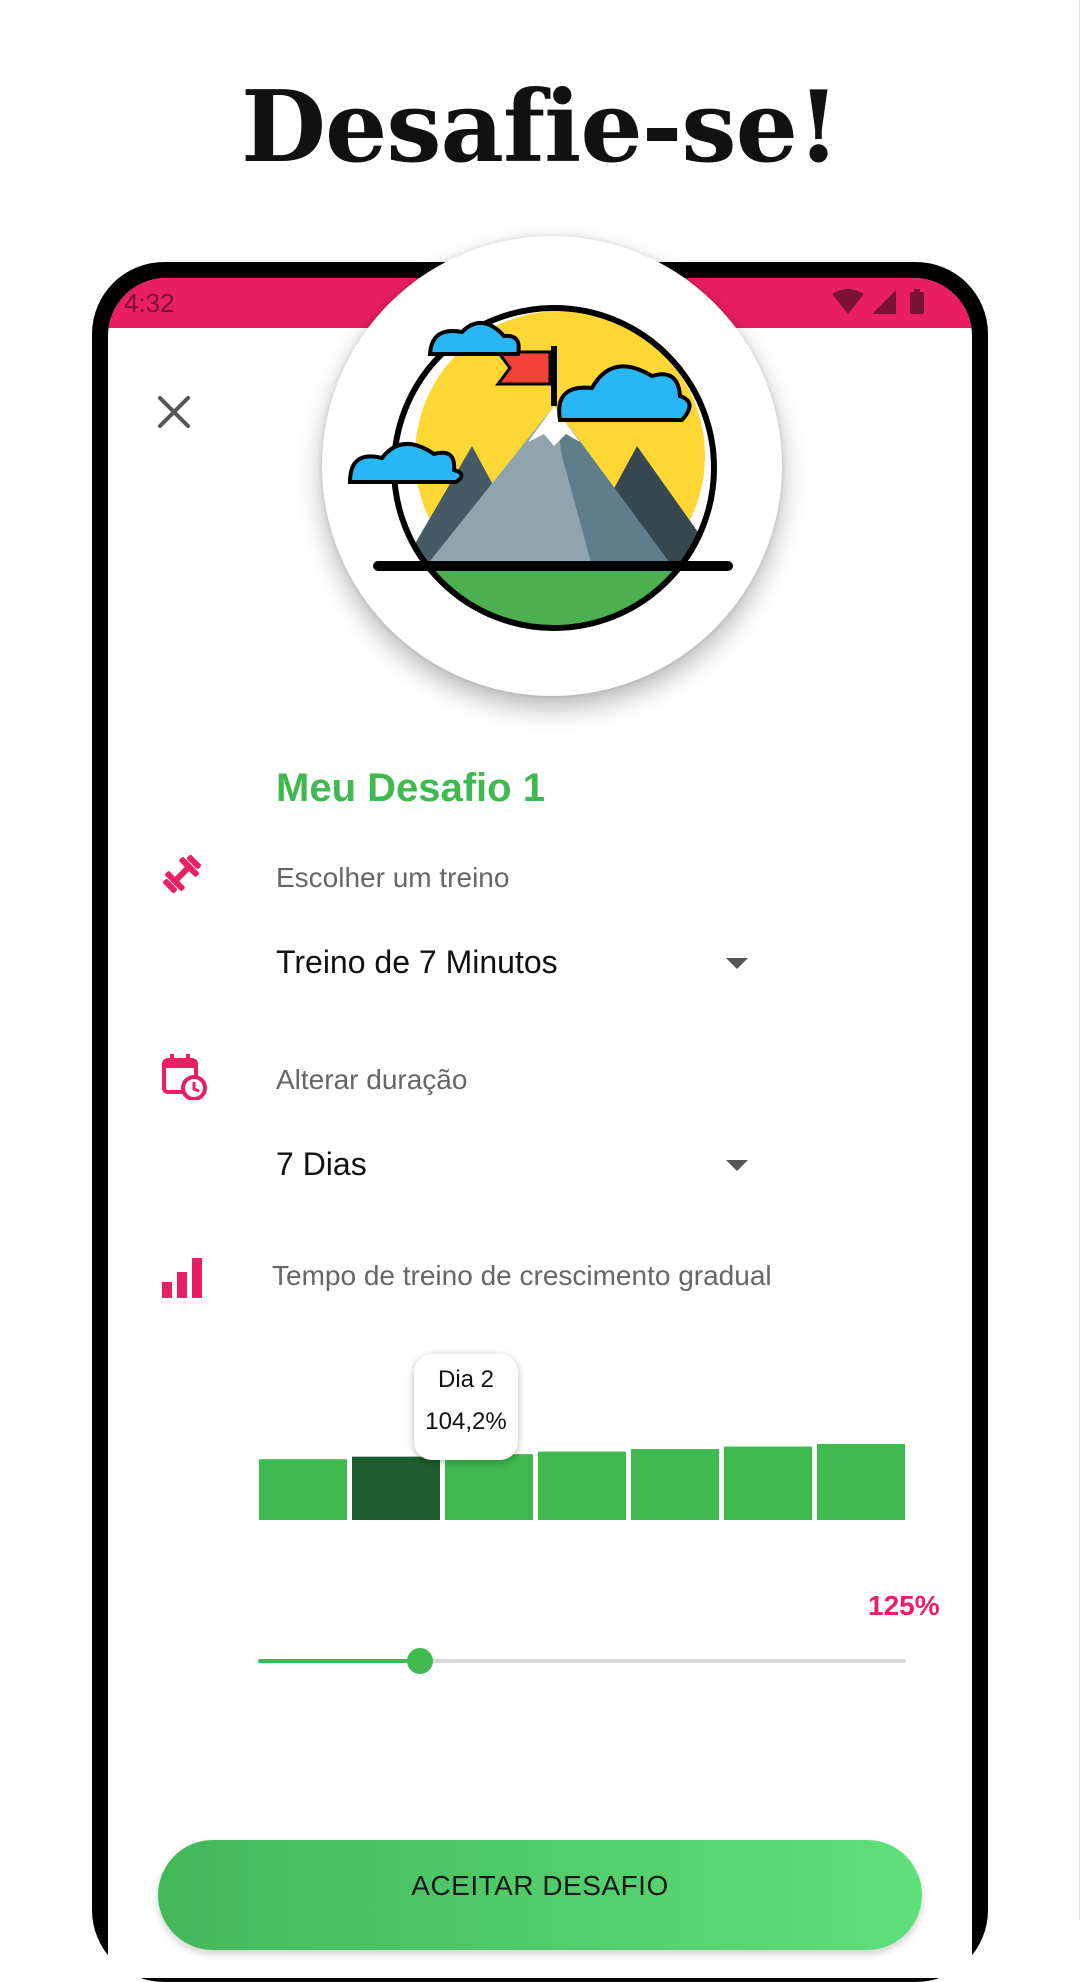 The image size is (1080, 1982). I want to click on chart-tooltip: Dia 2 104,2%, so click(466, 1407).